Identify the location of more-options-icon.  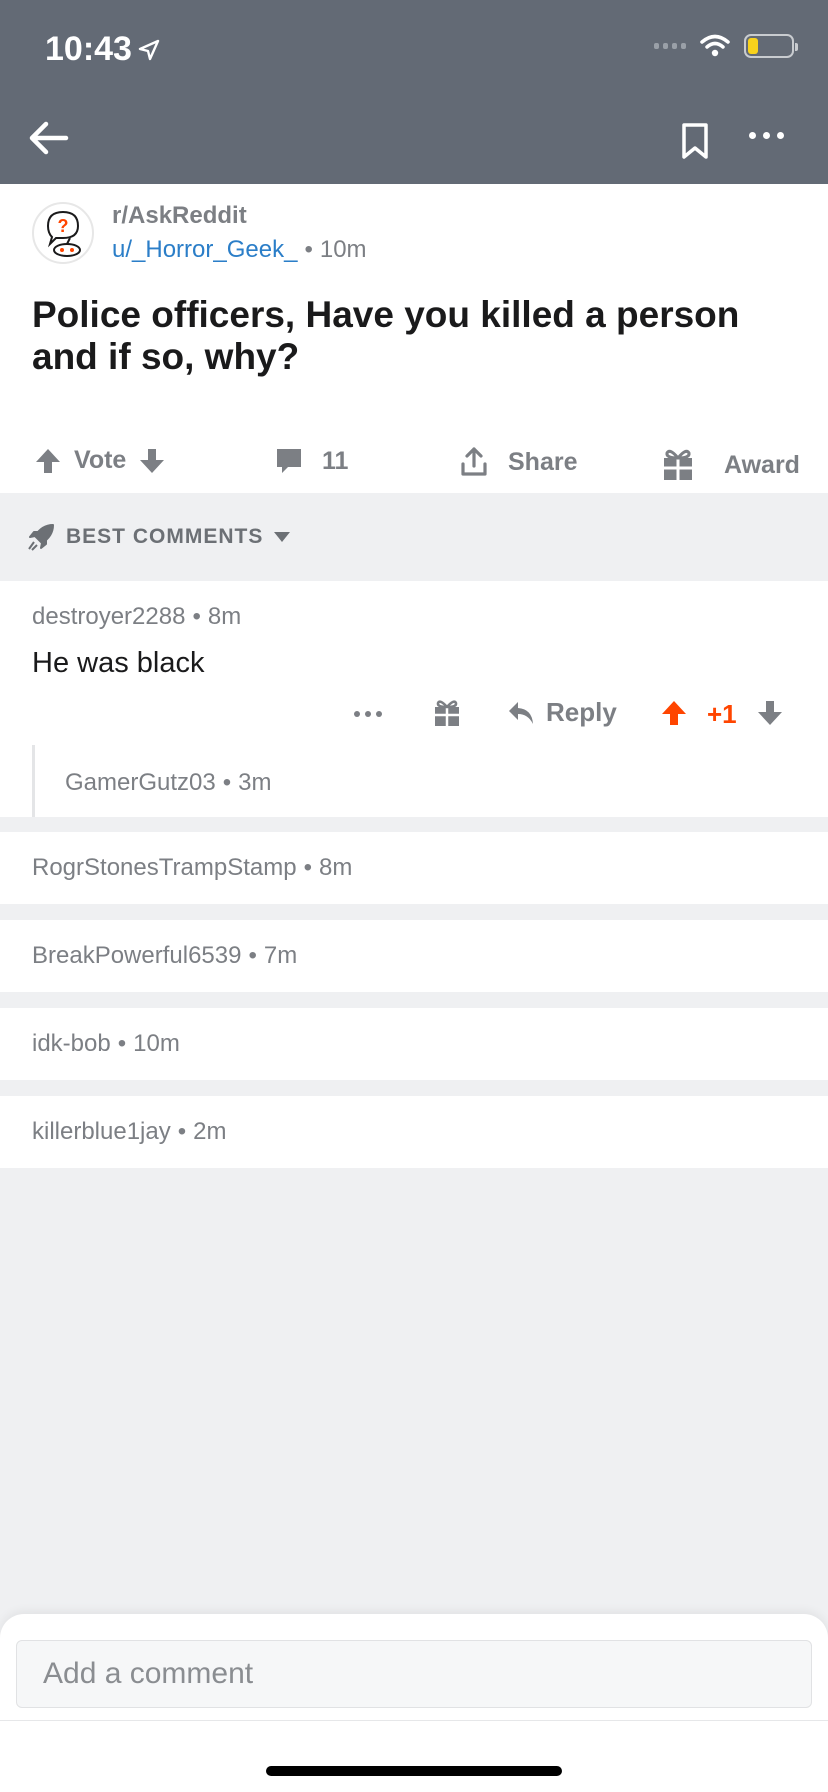
(766, 135).